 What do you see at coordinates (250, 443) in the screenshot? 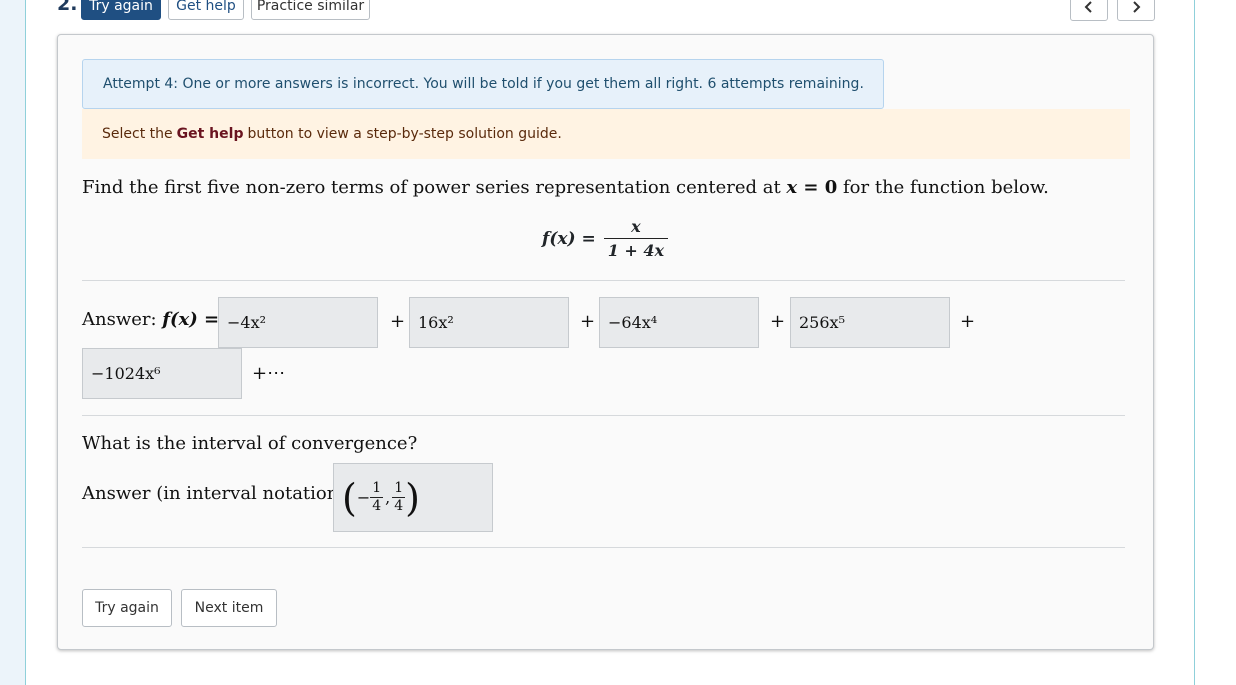
I see `interval-question: What is the interval of convergence?` at bounding box center [250, 443].